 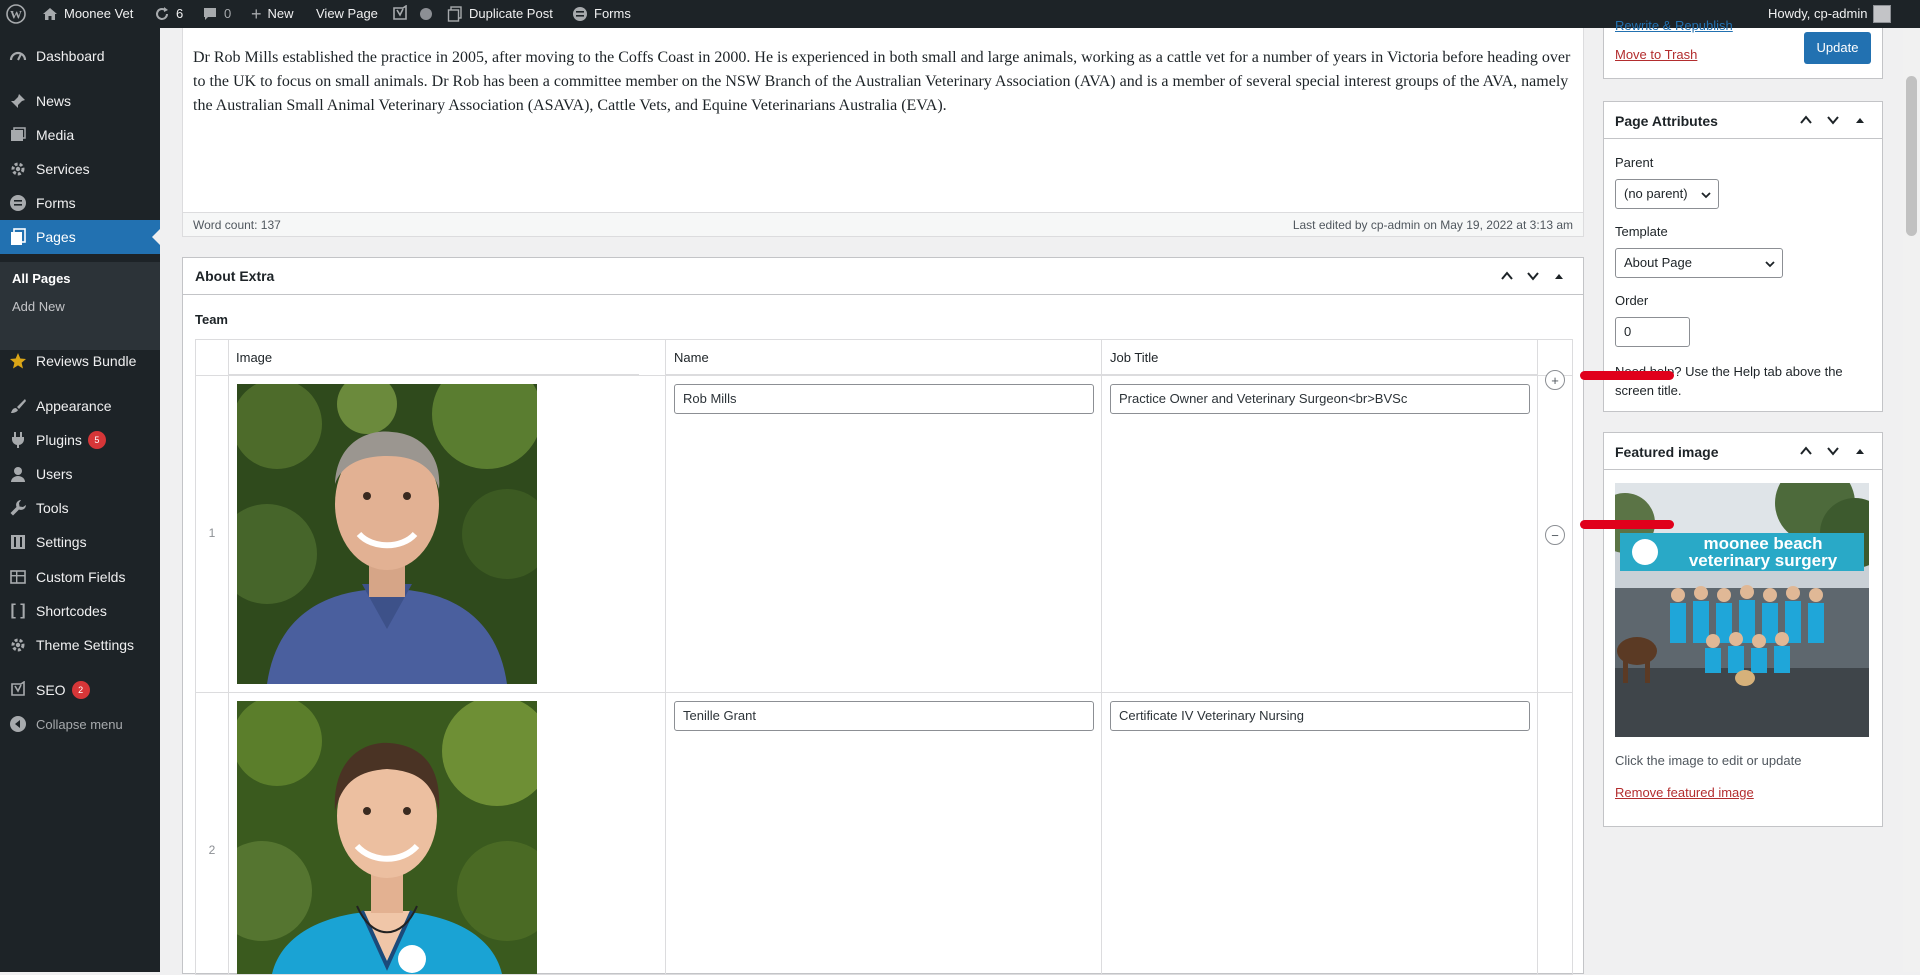 I want to click on rewrite-republish-link: Rewrite & Republish, so click(x=1674, y=25).